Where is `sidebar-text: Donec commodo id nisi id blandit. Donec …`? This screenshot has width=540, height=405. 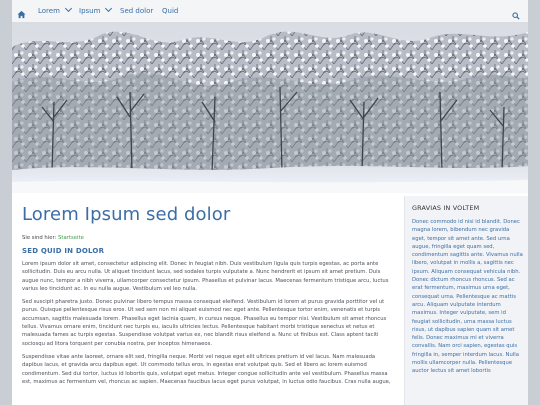 sidebar-text: Donec commodo id nisi id blandit. Donec … is located at coordinates (467, 297).